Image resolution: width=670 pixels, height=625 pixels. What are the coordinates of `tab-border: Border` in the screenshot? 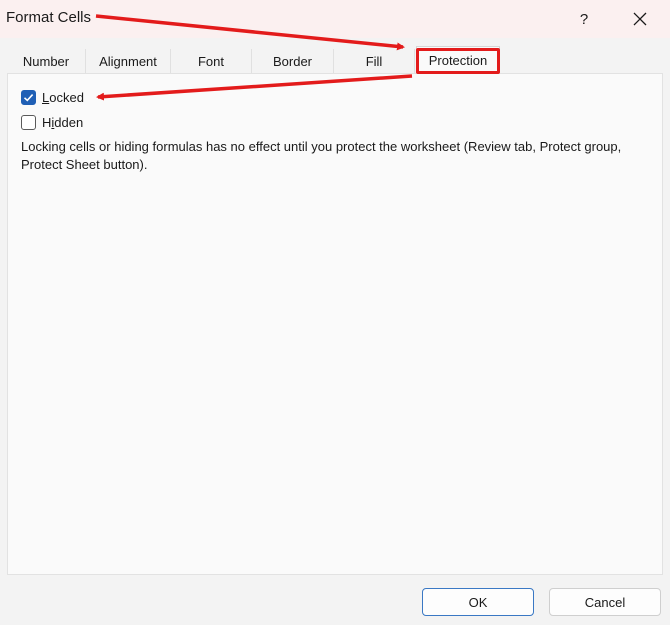 It's located at (293, 61).